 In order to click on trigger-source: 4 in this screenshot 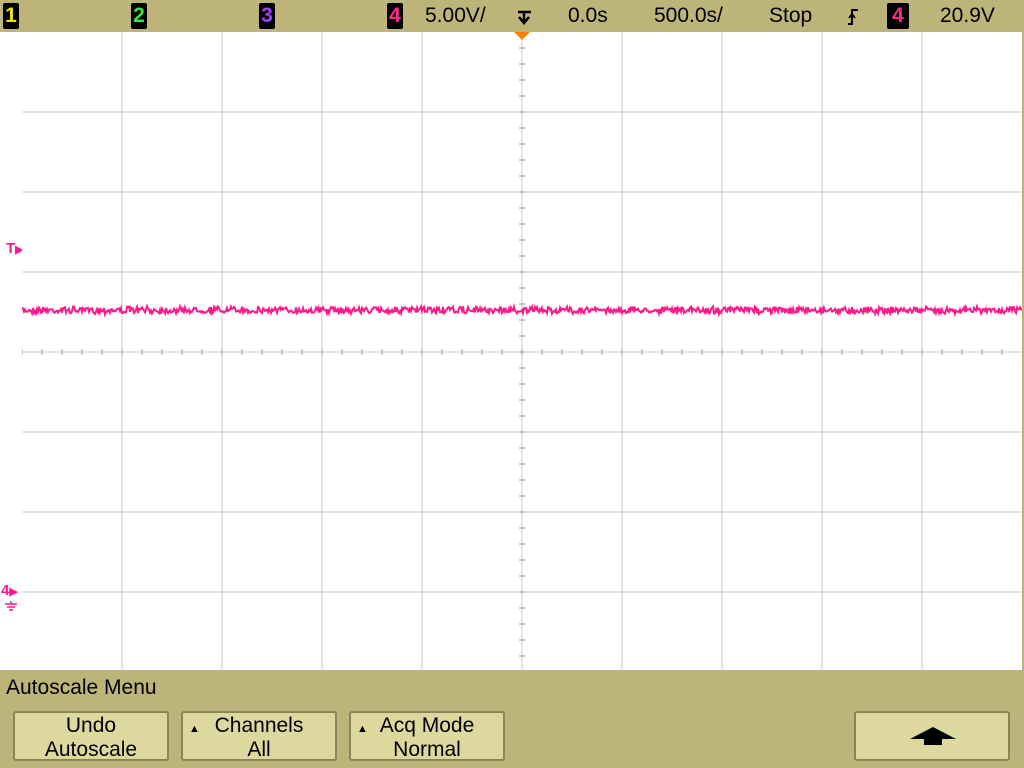, I will do `click(898, 16)`.